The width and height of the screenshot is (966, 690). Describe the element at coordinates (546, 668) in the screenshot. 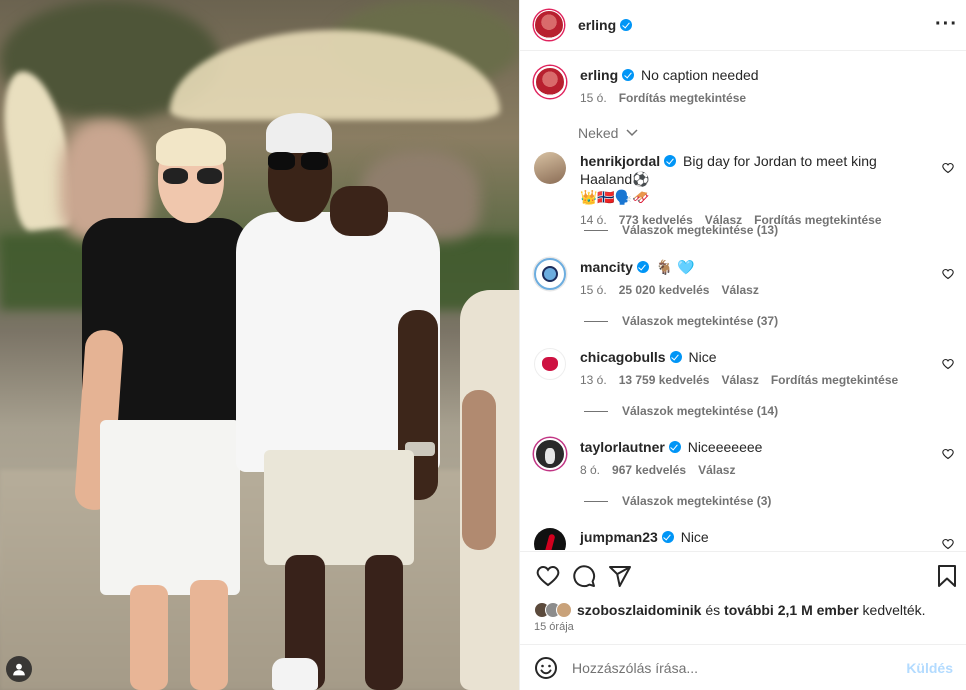

I see `emoji-icon` at that location.